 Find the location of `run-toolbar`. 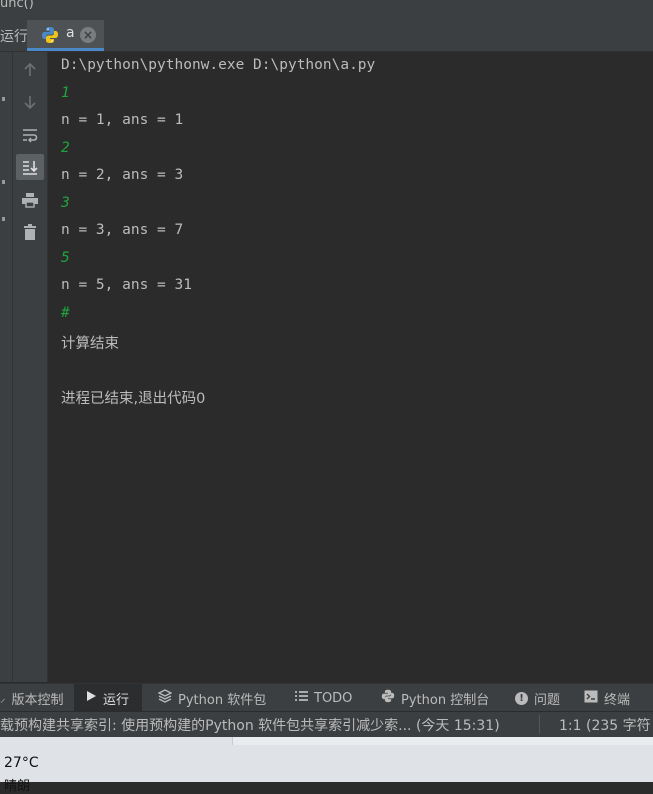

run-toolbar is located at coordinates (30, 367).